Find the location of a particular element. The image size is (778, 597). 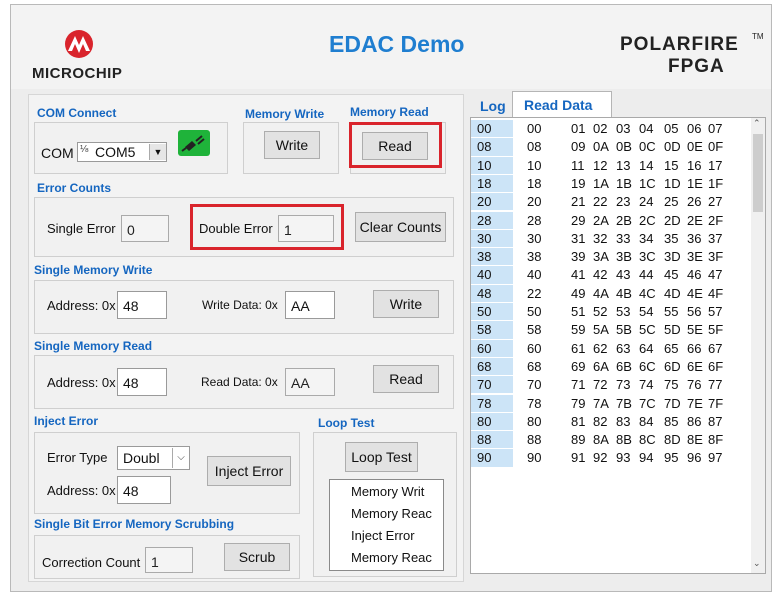

read-address-input: 48 is located at coordinates (142, 382).